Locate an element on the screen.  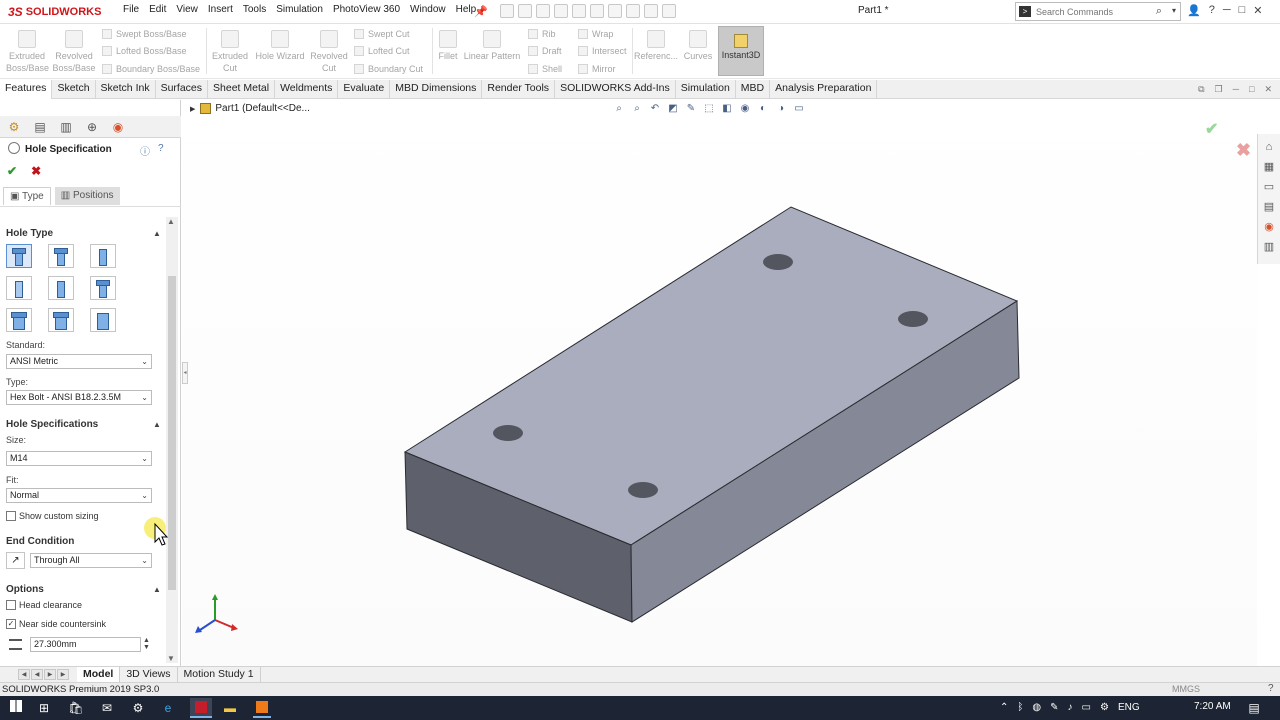
file-explorer-icon: ▬ is located at coordinates (230, 708).